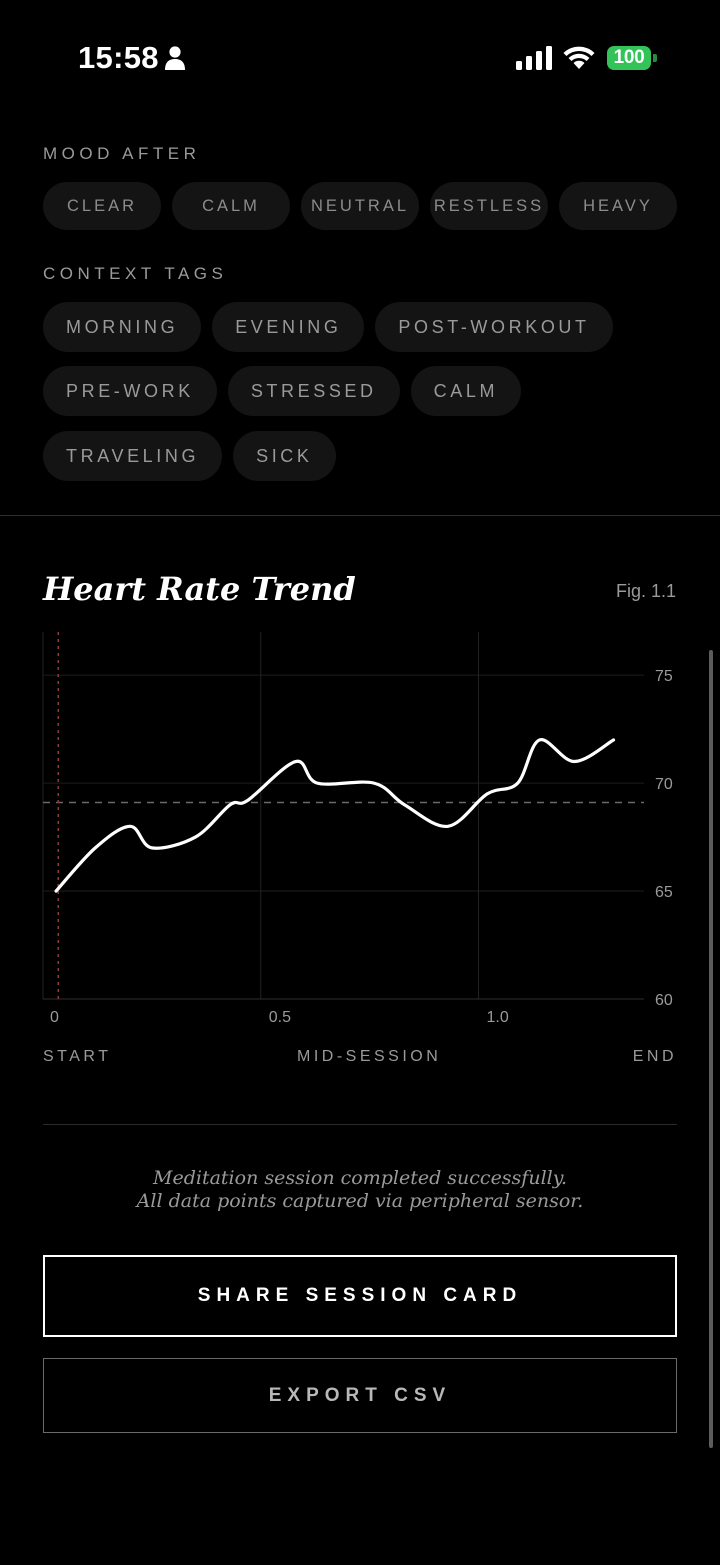 This screenshot has height=1565, width=720. What do you see at coordinates (369, 1056) in the screenshot?
I see `phase-mid-session-label: MID-SESSION` at bounding box center [369, 1056].